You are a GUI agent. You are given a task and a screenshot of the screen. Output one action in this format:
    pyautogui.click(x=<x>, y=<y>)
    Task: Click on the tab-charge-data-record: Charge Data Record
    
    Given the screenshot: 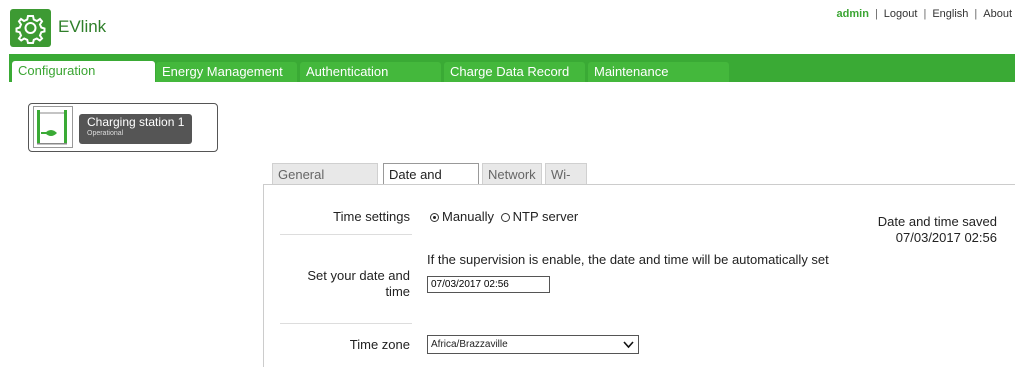 What is the action you would take?
    pyautogui.click(x=514, y=72)
    